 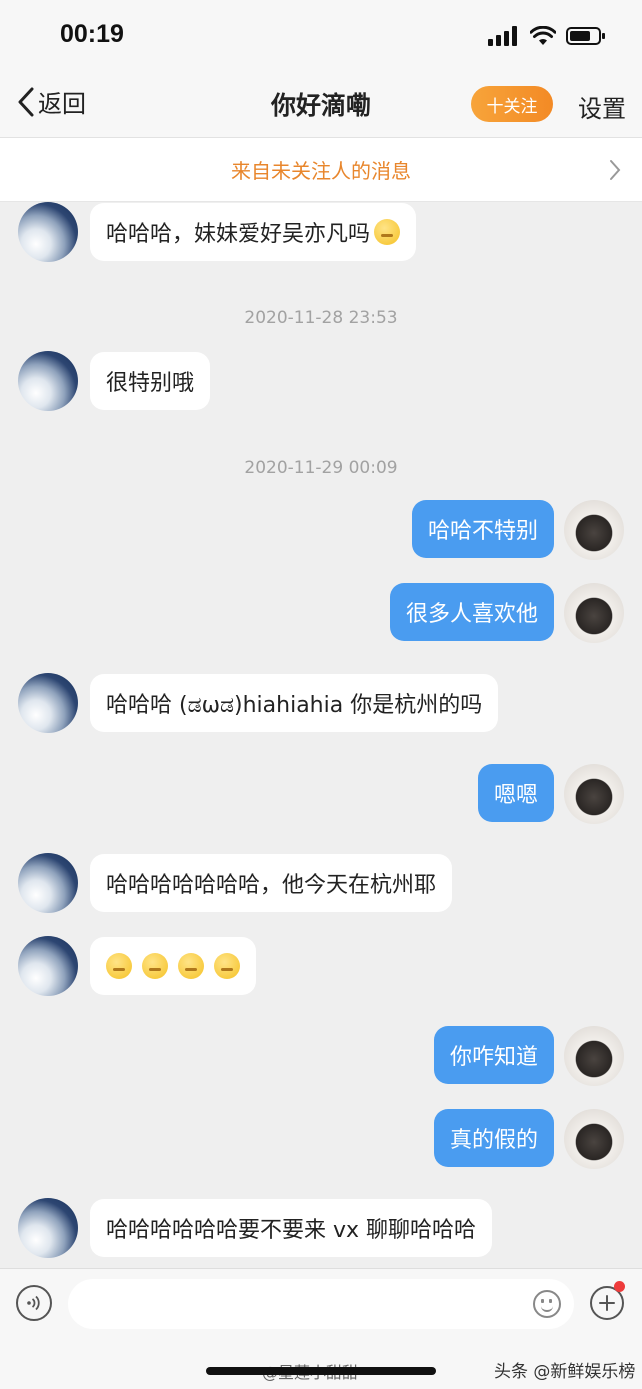 I want to click on message-text: 哈哈哈哈哈哈要不要来 vx 聊聊哈哈哈, so click(x=291, y=1230).